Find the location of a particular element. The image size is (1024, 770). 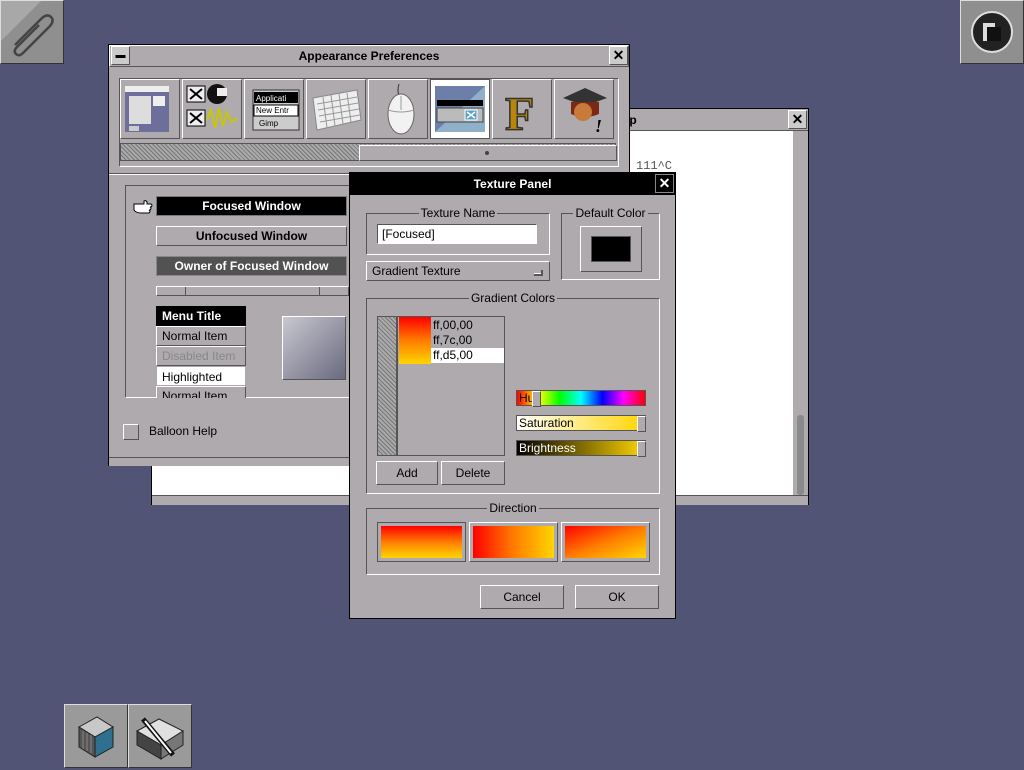

miniaturize-icon: ▬ is located at coordinates (120, 55).